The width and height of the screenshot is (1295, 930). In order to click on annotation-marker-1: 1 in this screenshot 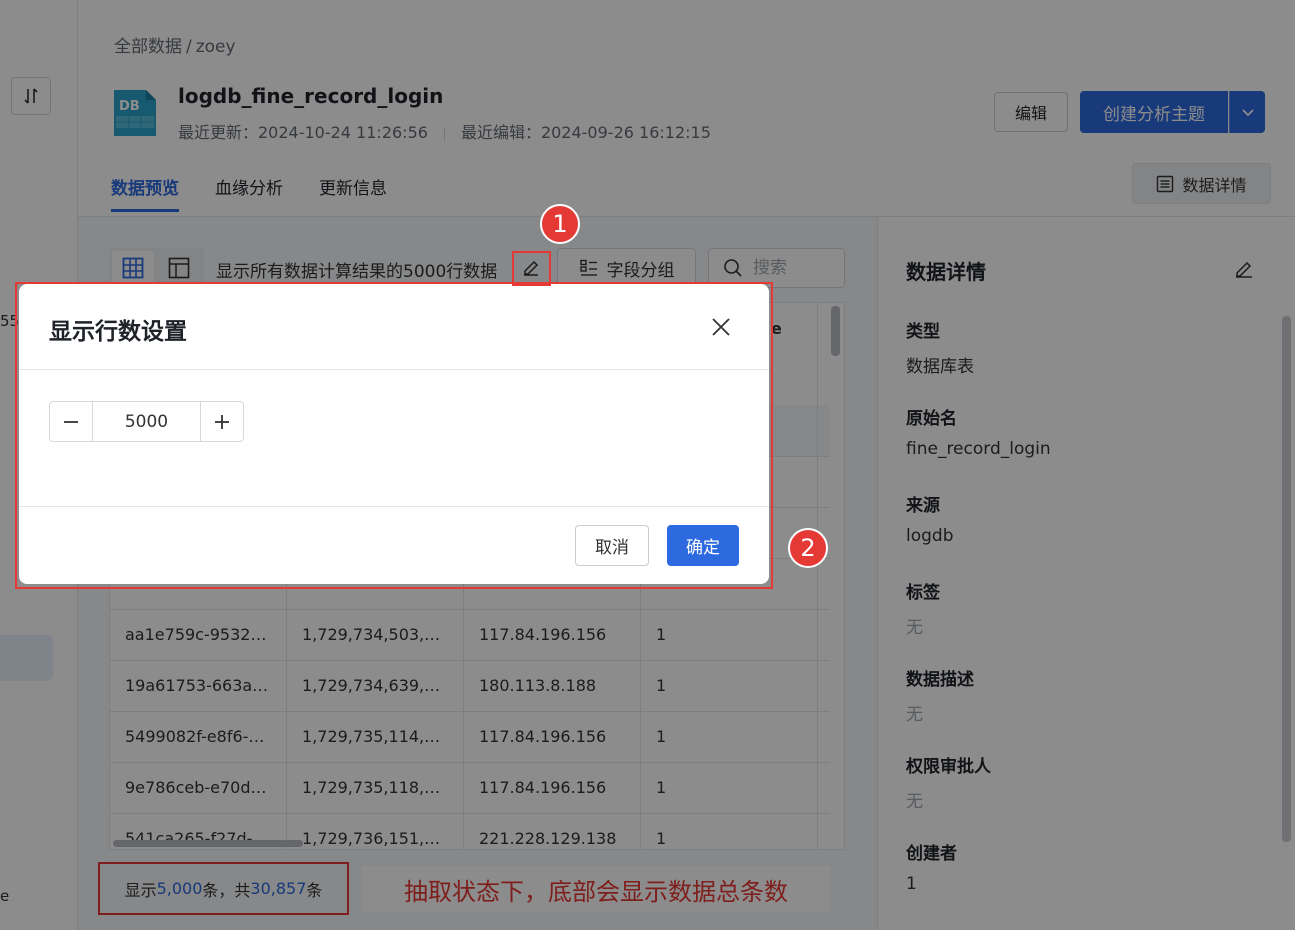, I will do `click(560, 224)`.